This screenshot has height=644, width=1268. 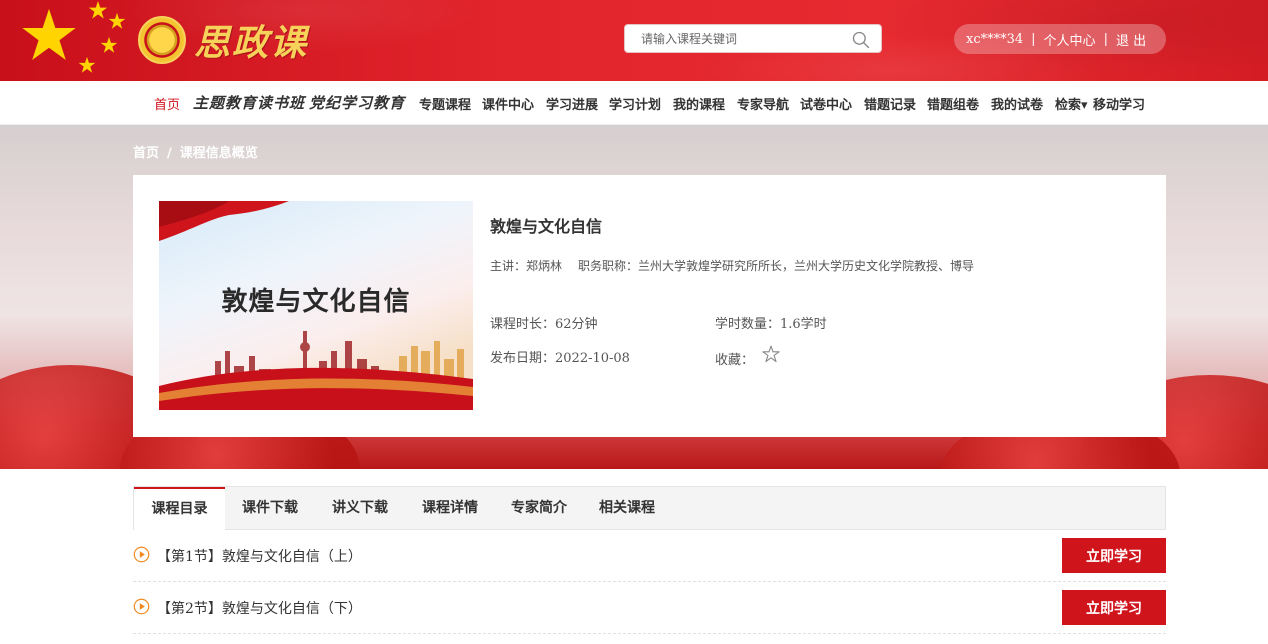 I want to click on nav-item-learning-plan: 学习计划, so click(x=635, y=103).